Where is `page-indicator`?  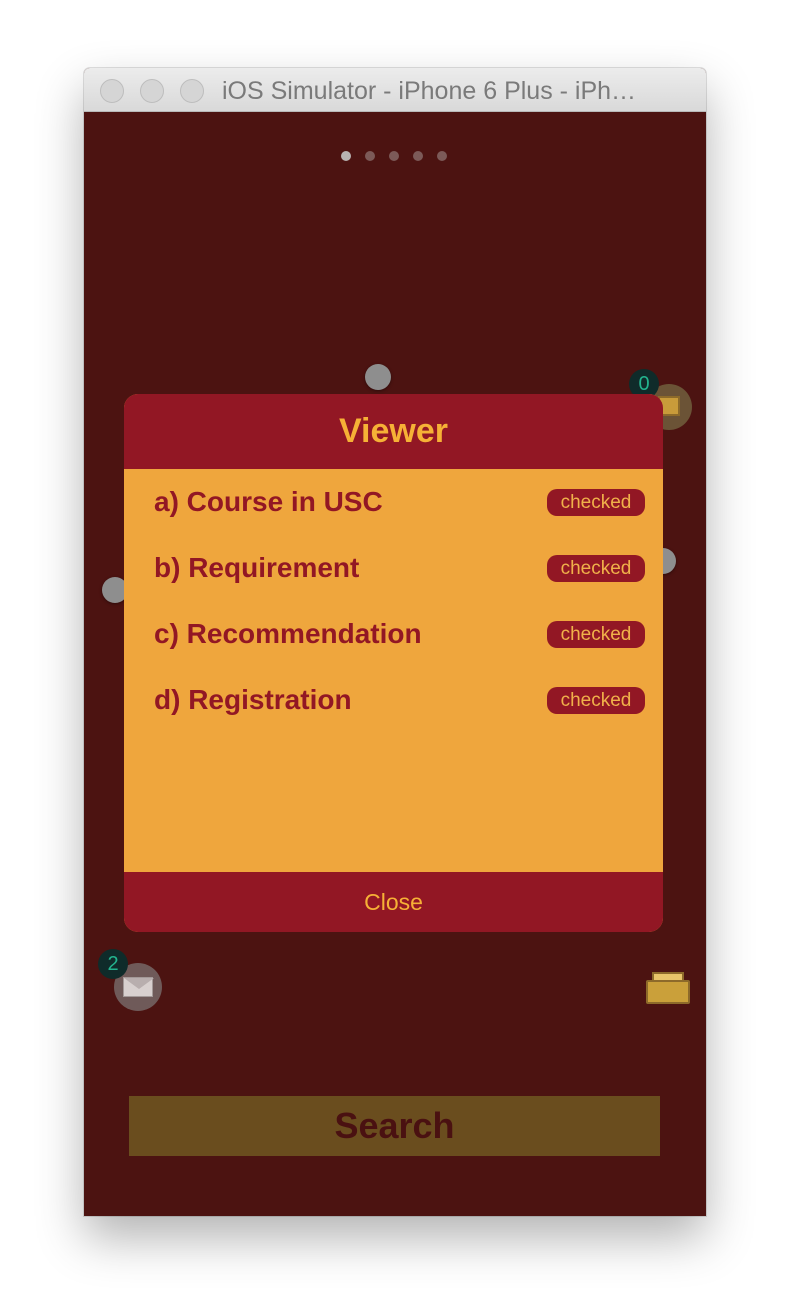 page-indicator is located at coordinates (395, 157).